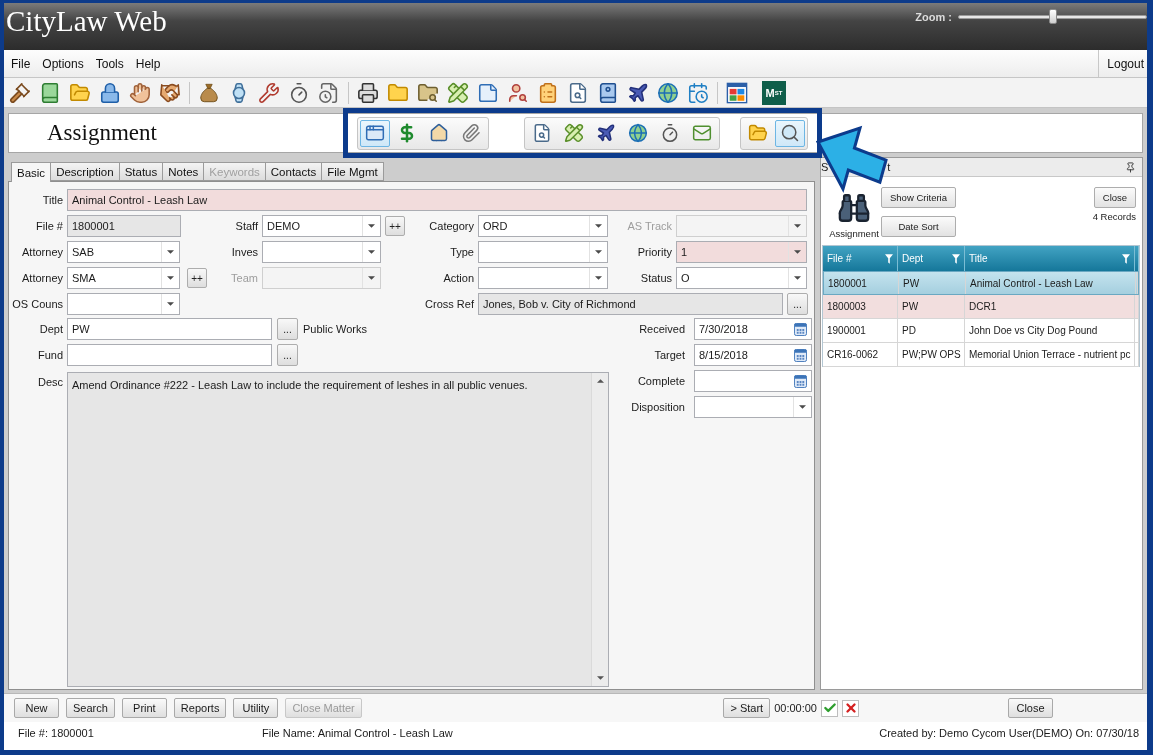  Describe the element at coordinates (50, 382) in the screenshot. I see `field-label: Desc` at that location.